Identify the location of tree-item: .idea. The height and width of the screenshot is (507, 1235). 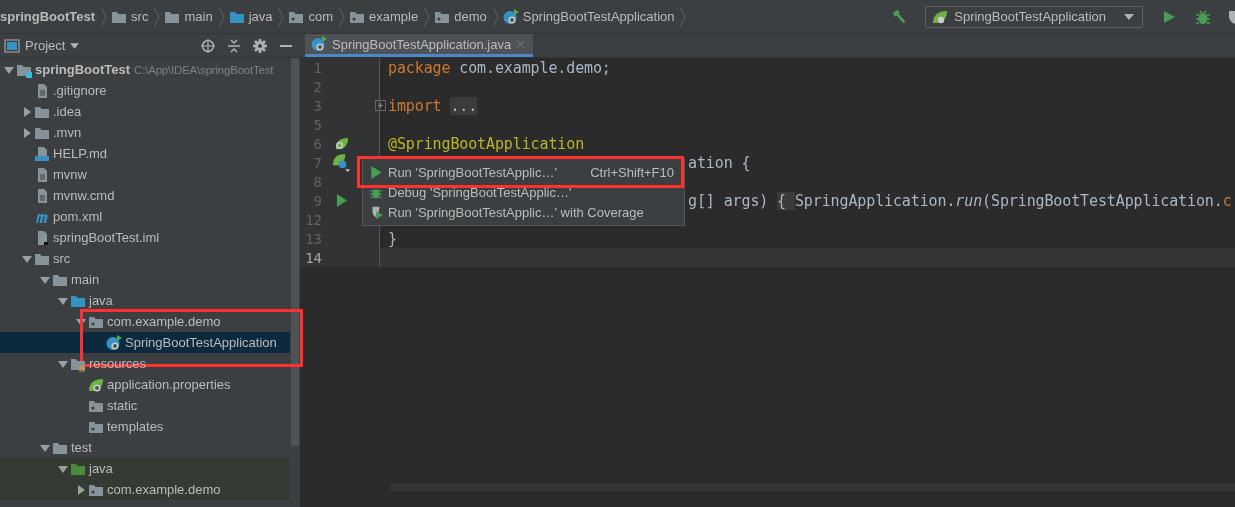
(67, 111).